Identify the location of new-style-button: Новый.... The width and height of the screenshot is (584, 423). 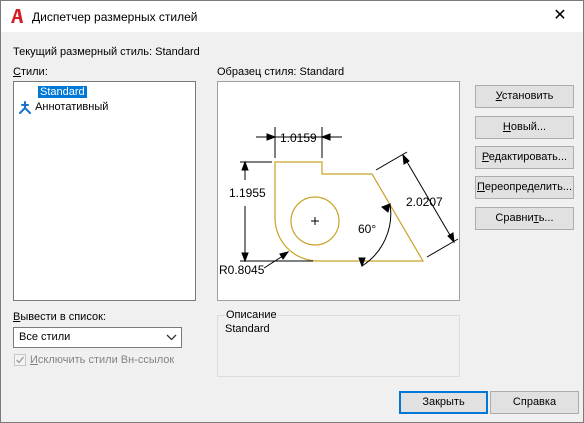
(524, 127).